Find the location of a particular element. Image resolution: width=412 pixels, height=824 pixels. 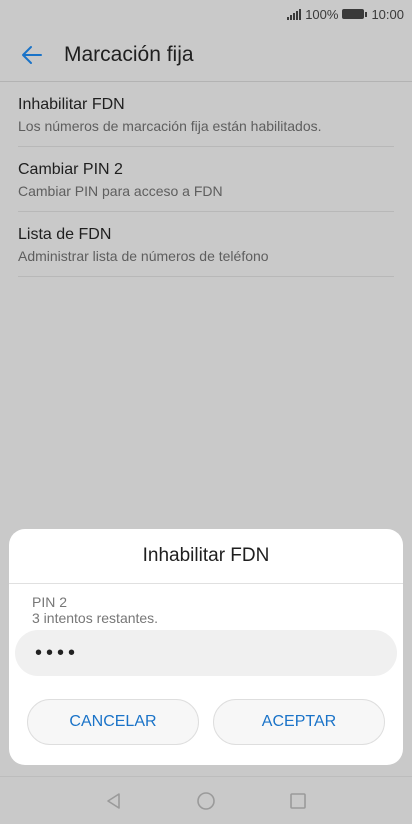

accept-button: ACEPTAR is located at coordinates (299, 722).